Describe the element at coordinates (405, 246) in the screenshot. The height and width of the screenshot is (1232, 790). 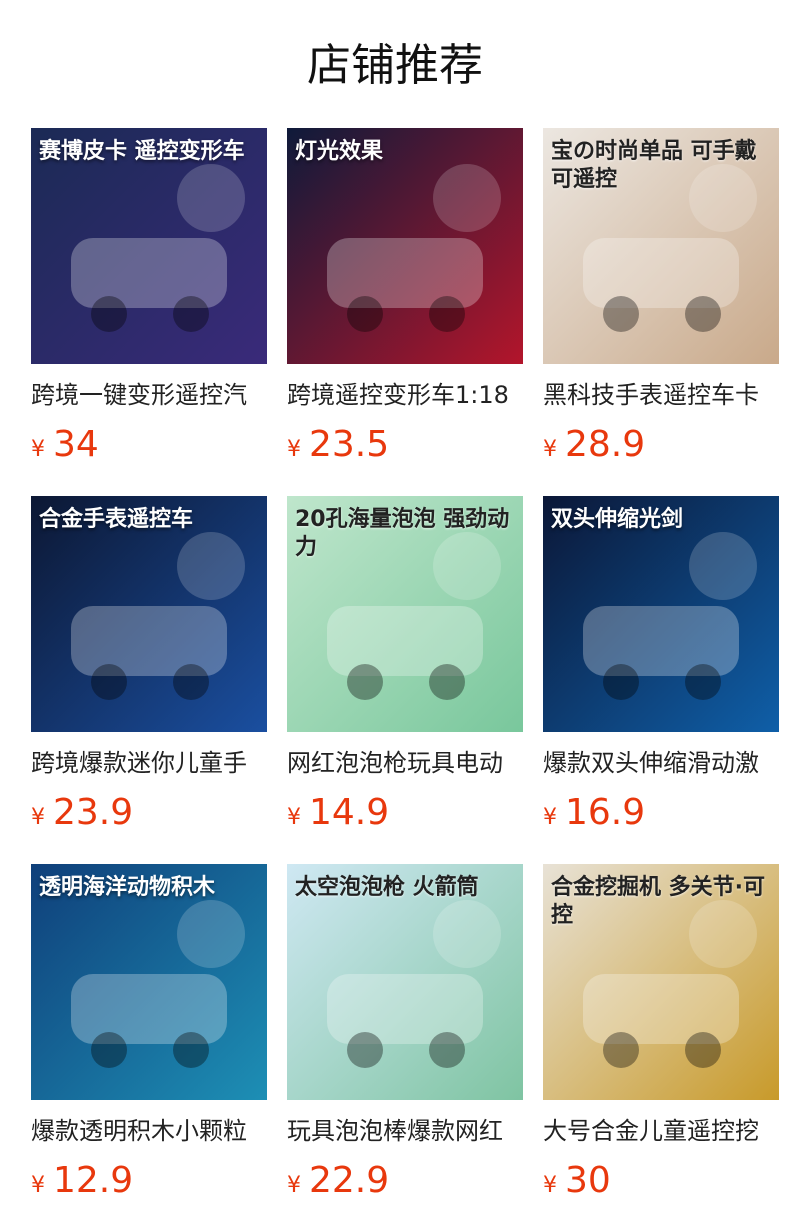
I see `product-image: 灯光效果` at that location.